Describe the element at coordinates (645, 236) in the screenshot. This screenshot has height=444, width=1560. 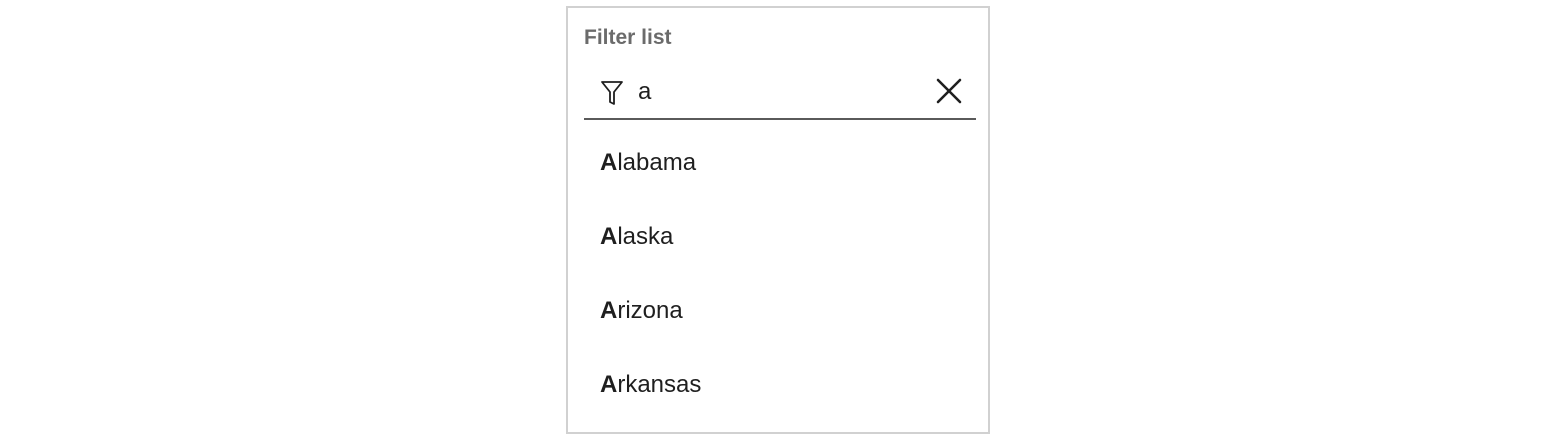
I see `list-item-label: laska` at that location.